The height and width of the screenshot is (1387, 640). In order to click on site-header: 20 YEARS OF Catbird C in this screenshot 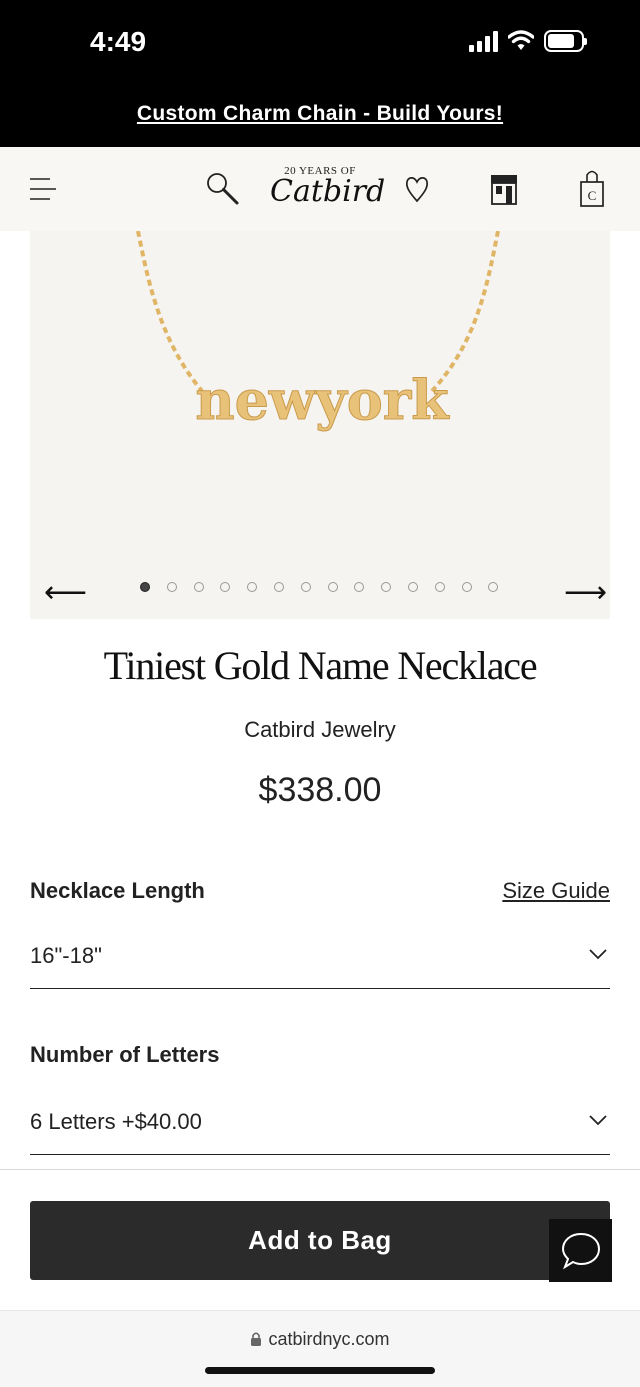, I will do `click(320, 189)`.